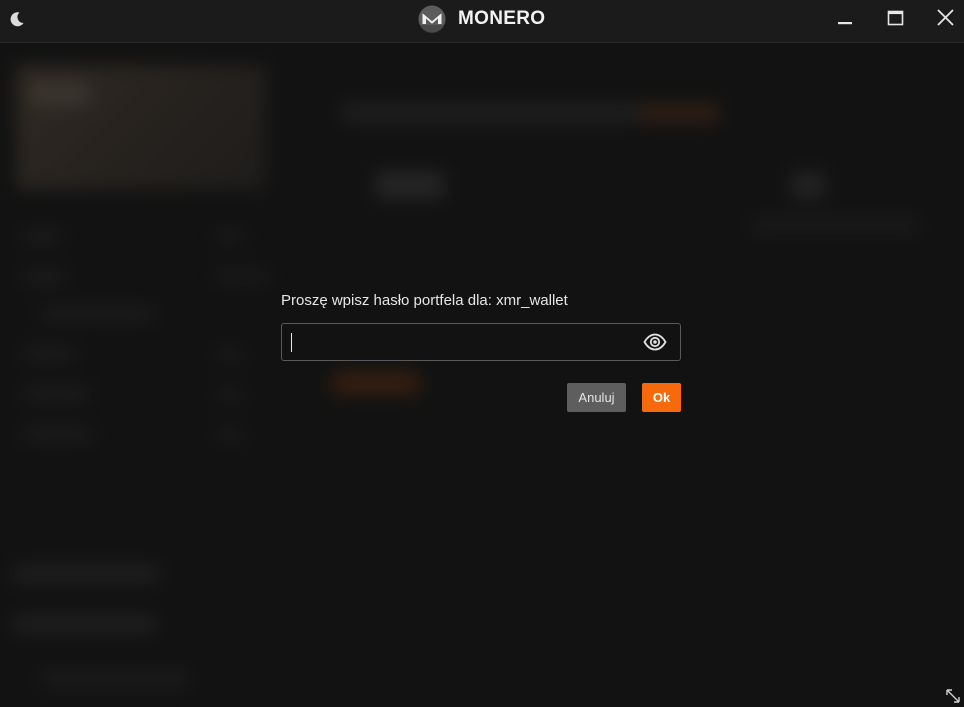  I want to click on cancel-button: Anuluj, so click(596, 397).